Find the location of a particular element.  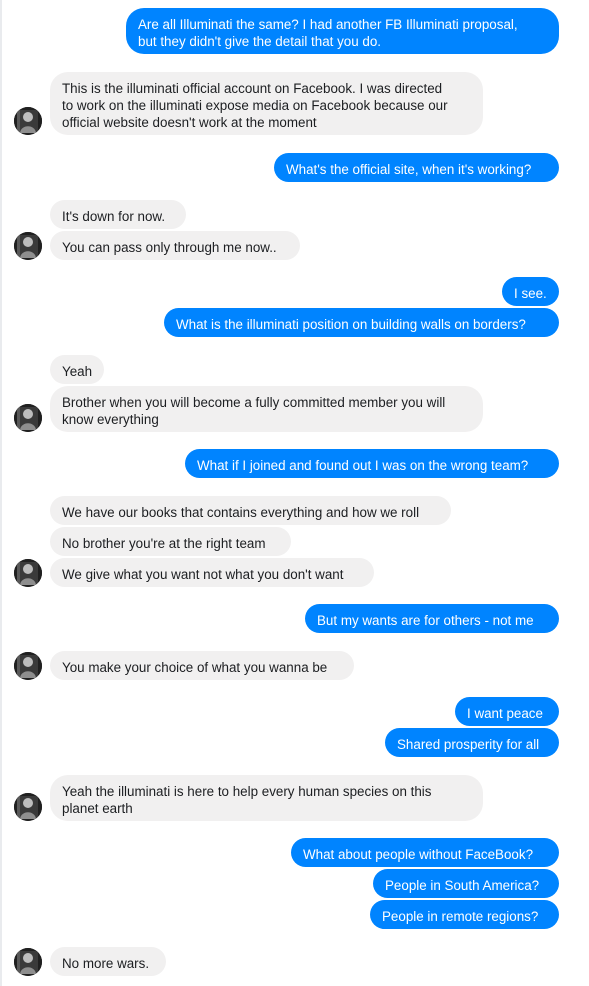

message-text-line: I see. is located at coordinates (530, 293).